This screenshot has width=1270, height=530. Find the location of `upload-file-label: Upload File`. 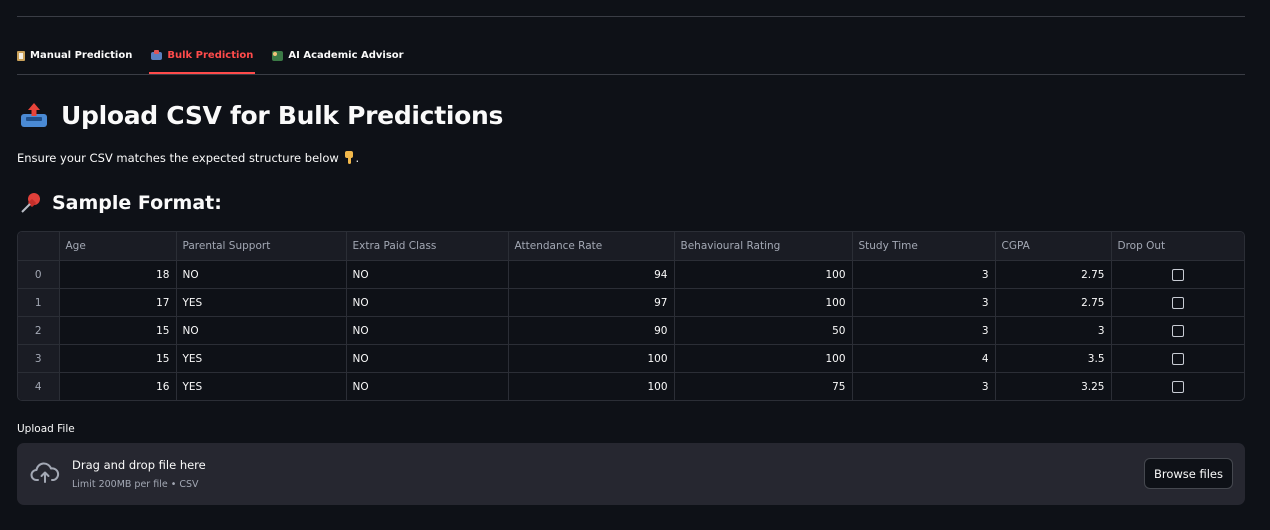

upload-file-label: Upload File is located at coordinates (46, 429).